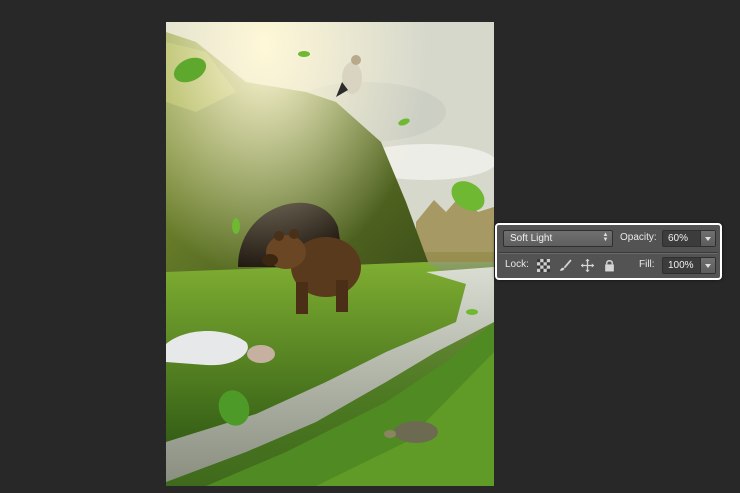 This screenshot has width=740, height=493. I want to click on opacity-dropdown-icon, so click(707, 238).